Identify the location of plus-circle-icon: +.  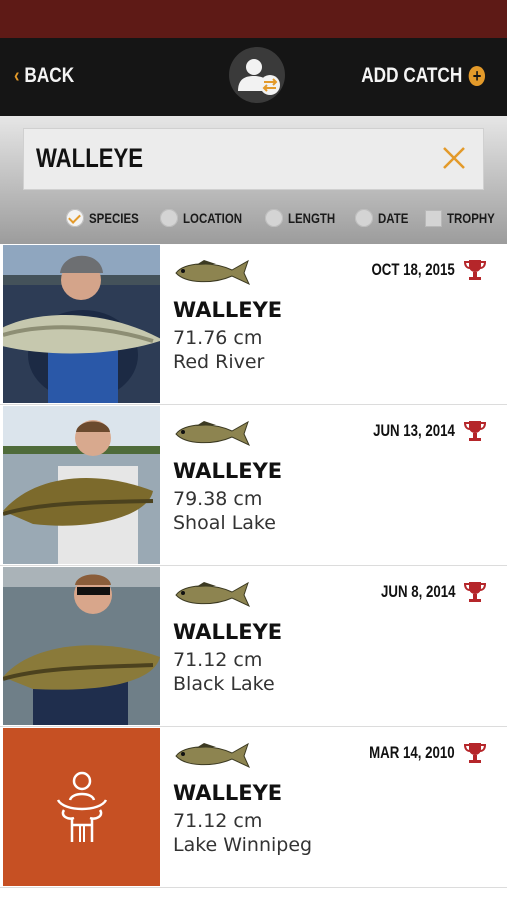
(476, 76).